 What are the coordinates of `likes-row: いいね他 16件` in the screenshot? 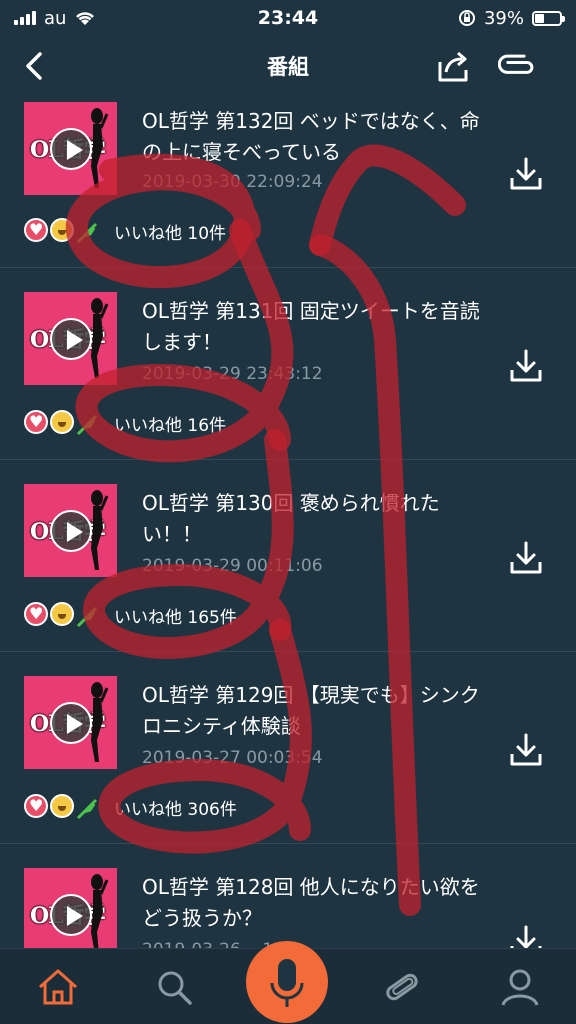 It's located at (125, 423).